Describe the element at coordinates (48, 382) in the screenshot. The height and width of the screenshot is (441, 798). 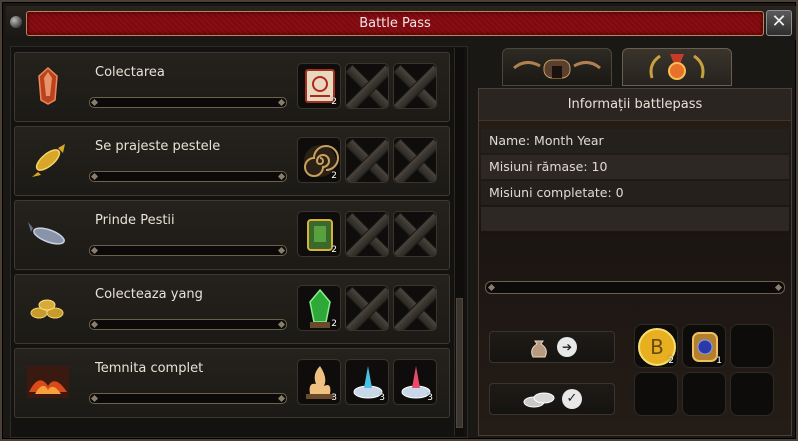
I see `dungeon-fire-icon` at that location.